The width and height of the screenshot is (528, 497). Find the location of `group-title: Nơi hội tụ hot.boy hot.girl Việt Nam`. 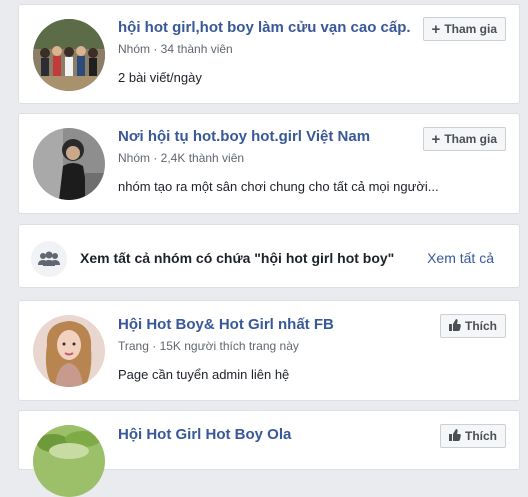

group-title: Nơi hội tụ hot.boy hot.girl Việt Nam is located at coordinates (244, 136).